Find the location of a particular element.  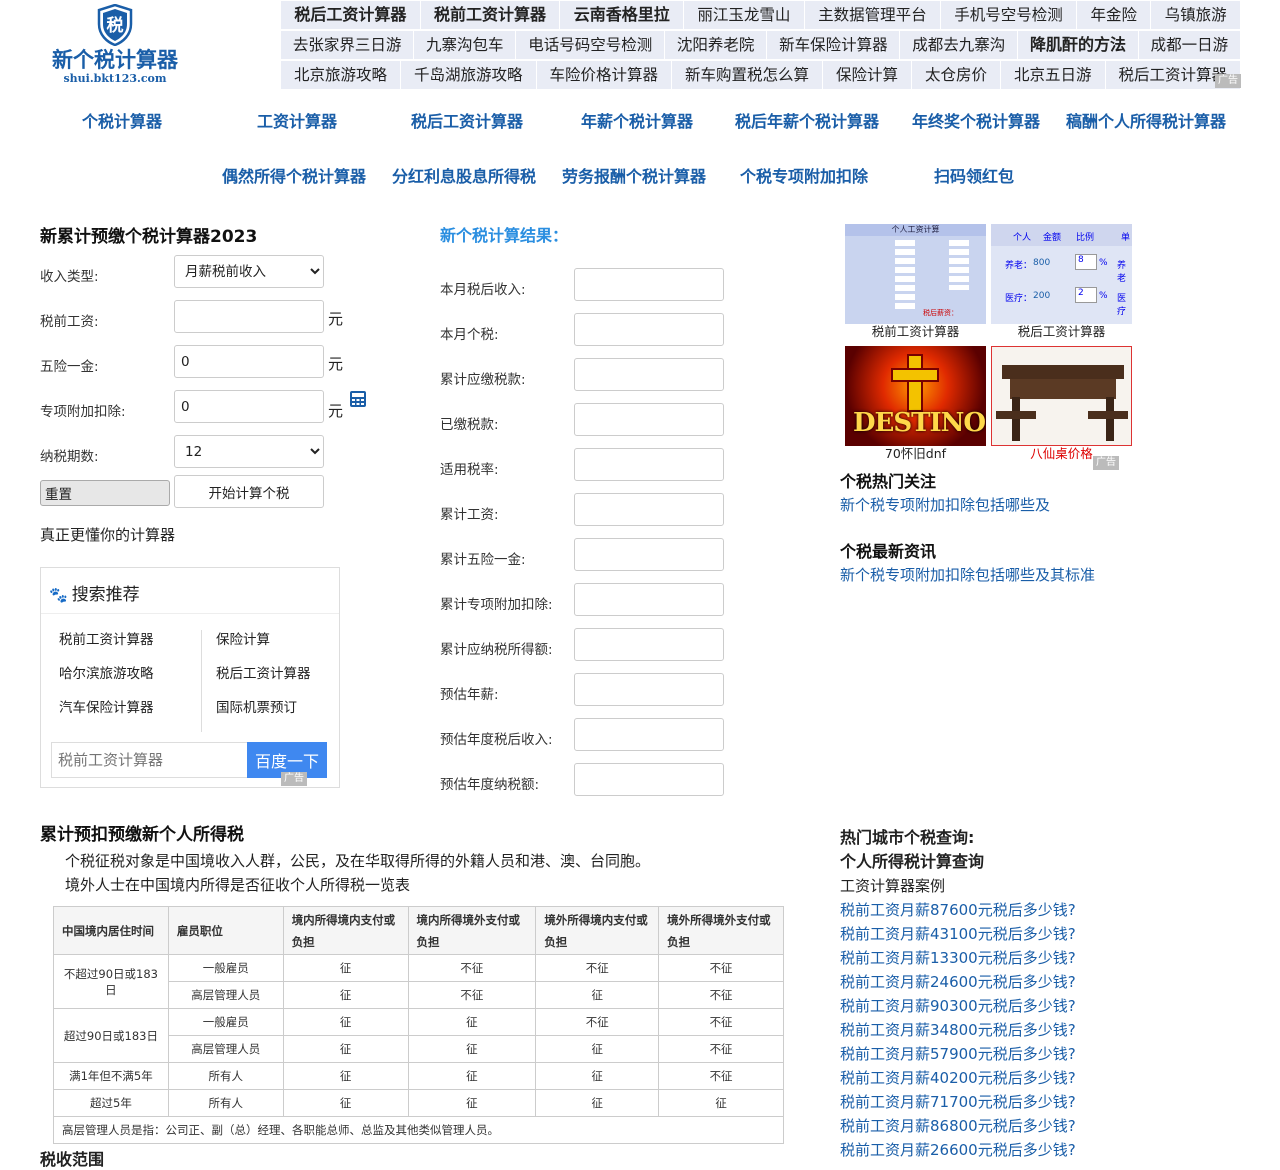

nav-item: 工资计算器 is located at coordinates (297, 120).